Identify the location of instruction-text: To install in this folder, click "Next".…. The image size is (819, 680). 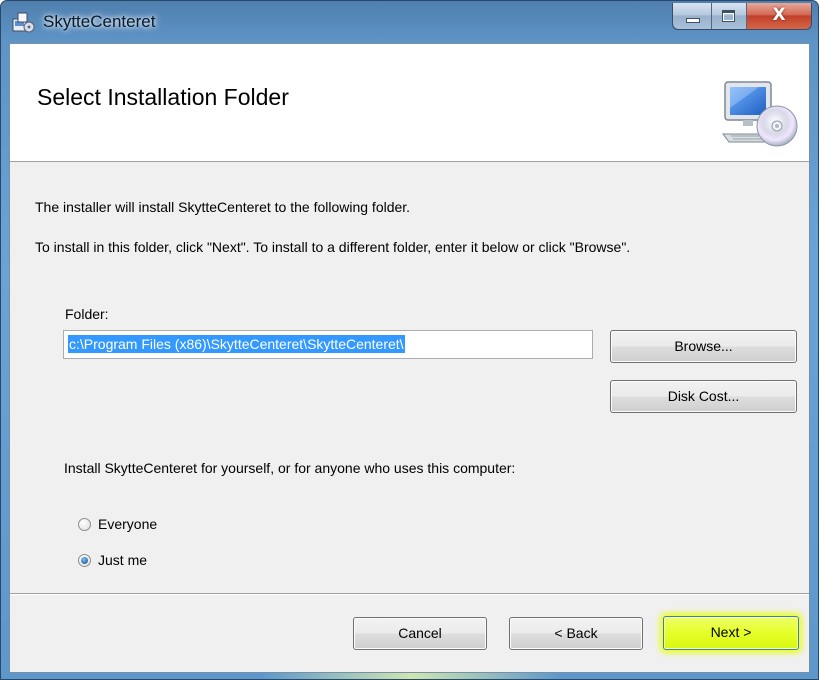
(333, 247).